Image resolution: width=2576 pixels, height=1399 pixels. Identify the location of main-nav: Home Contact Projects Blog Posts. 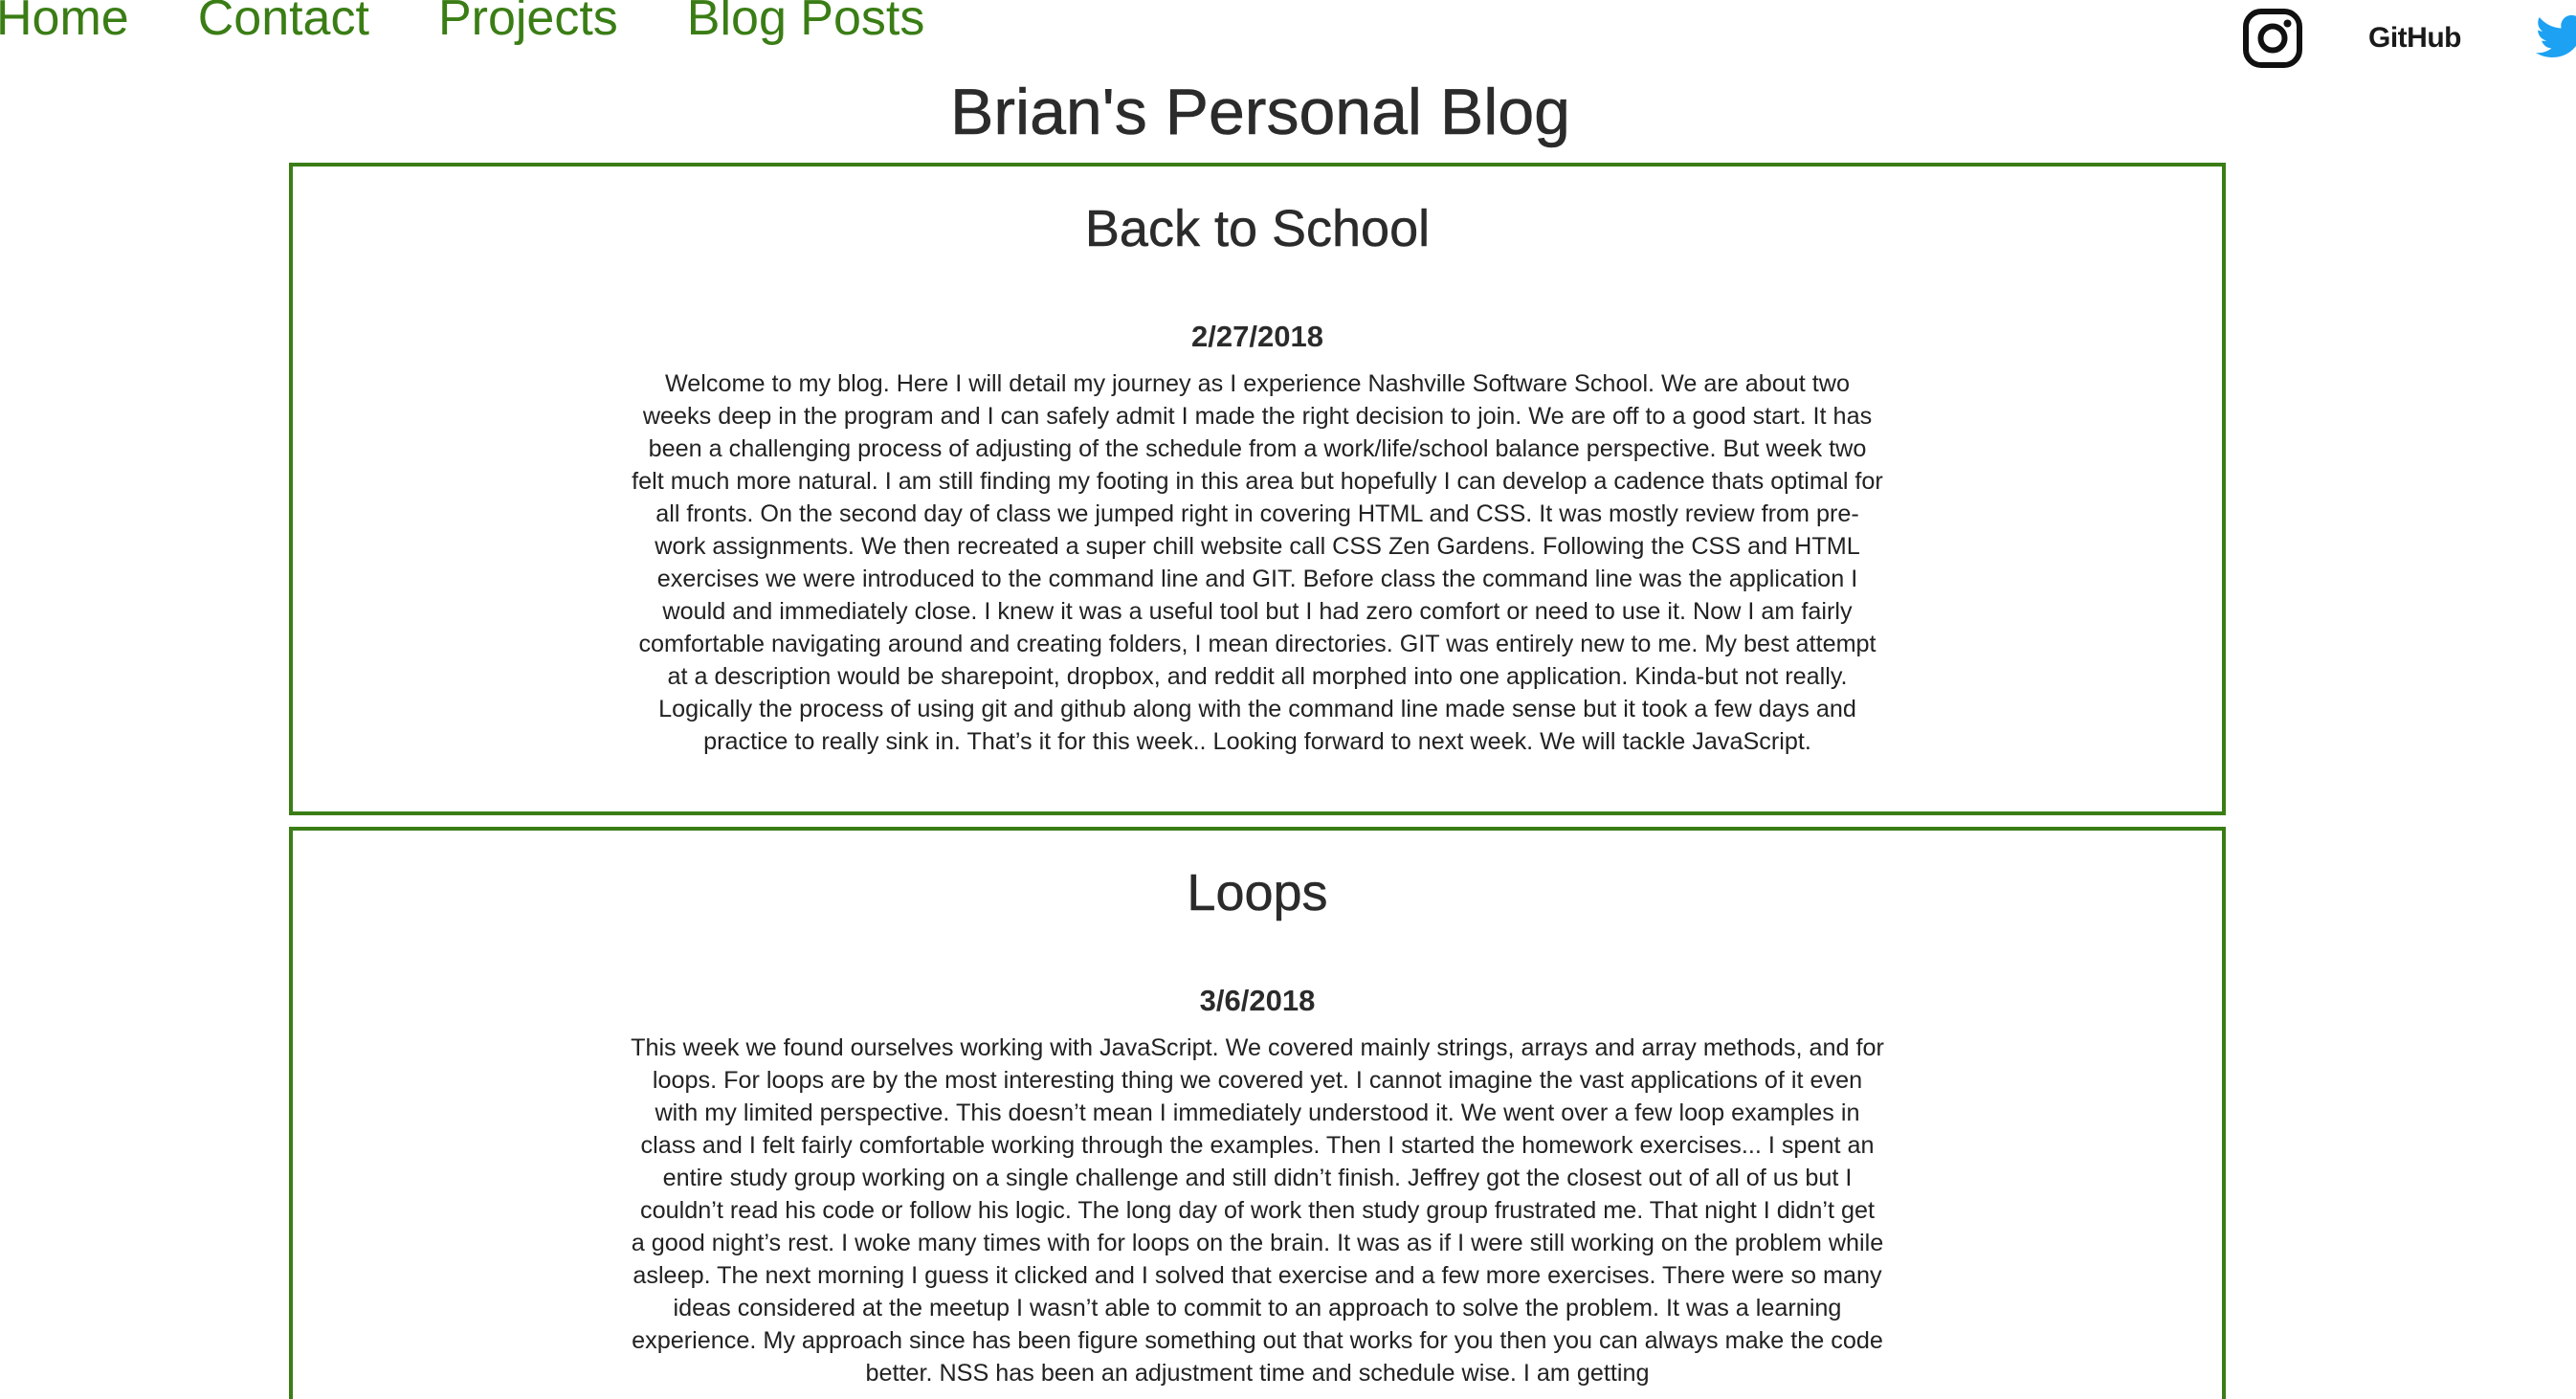
(496, 26).